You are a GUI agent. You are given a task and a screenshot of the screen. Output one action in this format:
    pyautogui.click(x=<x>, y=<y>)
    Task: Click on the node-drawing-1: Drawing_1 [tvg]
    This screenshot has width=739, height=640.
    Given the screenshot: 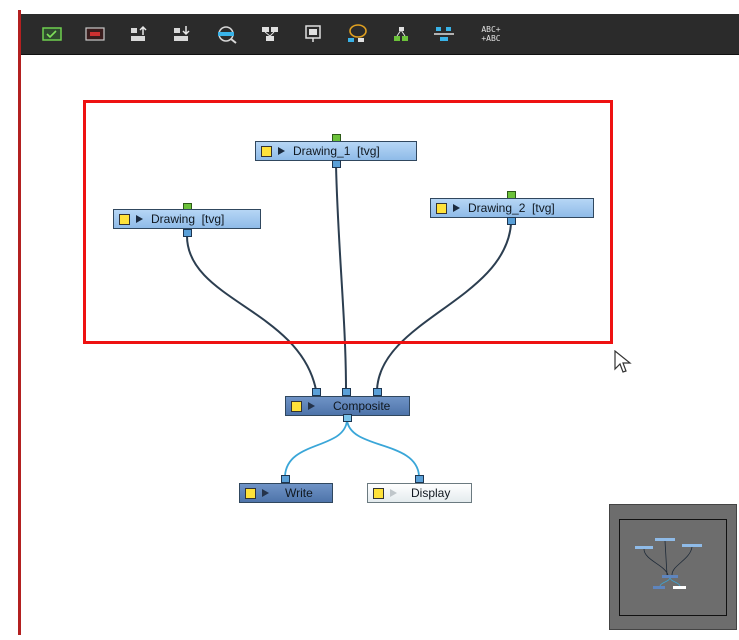 What is the action you would take?
    pyautogui.click(x=336, y=151)
    